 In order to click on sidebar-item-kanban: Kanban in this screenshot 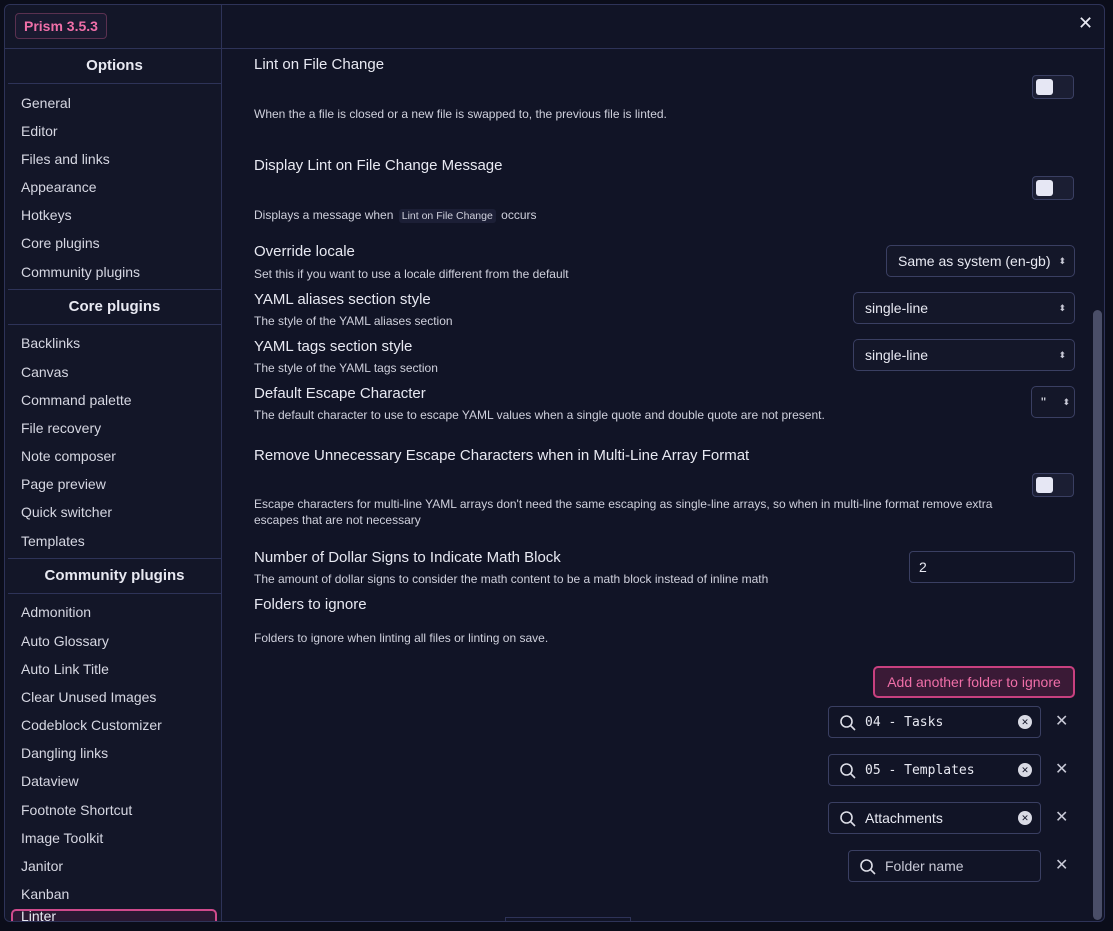, I will do `click(45, 894)`.